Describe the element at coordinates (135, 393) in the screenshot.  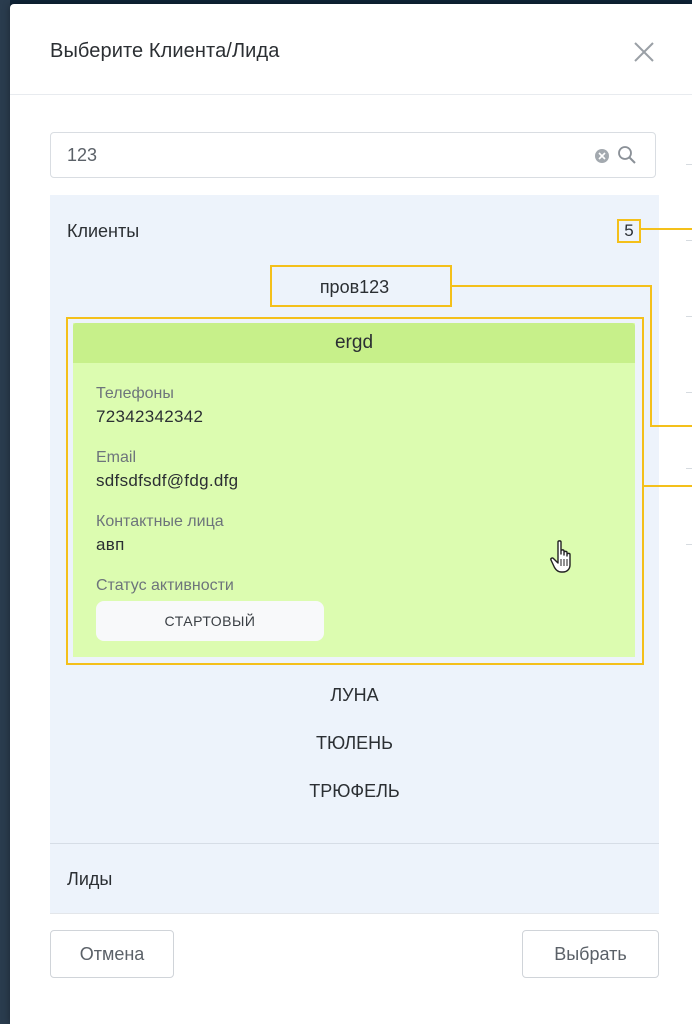
I see `phones-label: Телефоны` at that location.